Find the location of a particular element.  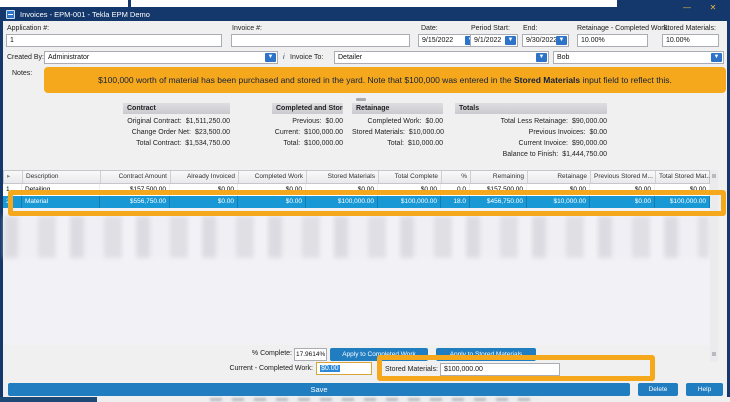

created-by-dropdown-icon: ▼ is located at coordinates (270, 57).